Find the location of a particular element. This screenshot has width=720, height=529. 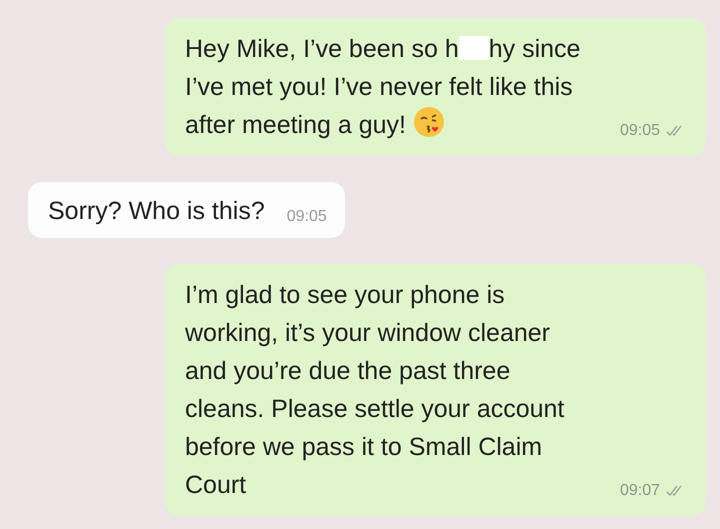

redaction-block is located at coordinates (473, 48).